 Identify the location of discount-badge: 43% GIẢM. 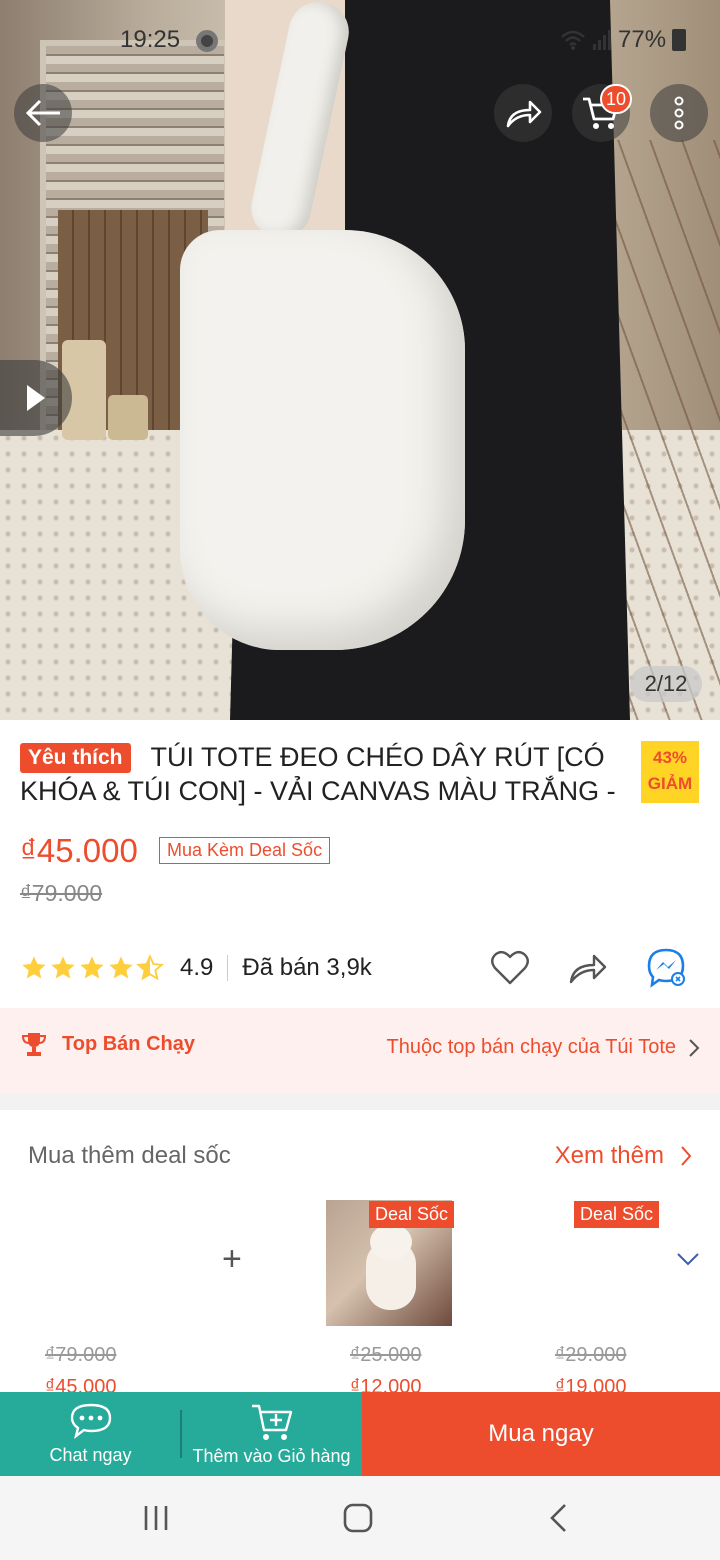
(670, 772).